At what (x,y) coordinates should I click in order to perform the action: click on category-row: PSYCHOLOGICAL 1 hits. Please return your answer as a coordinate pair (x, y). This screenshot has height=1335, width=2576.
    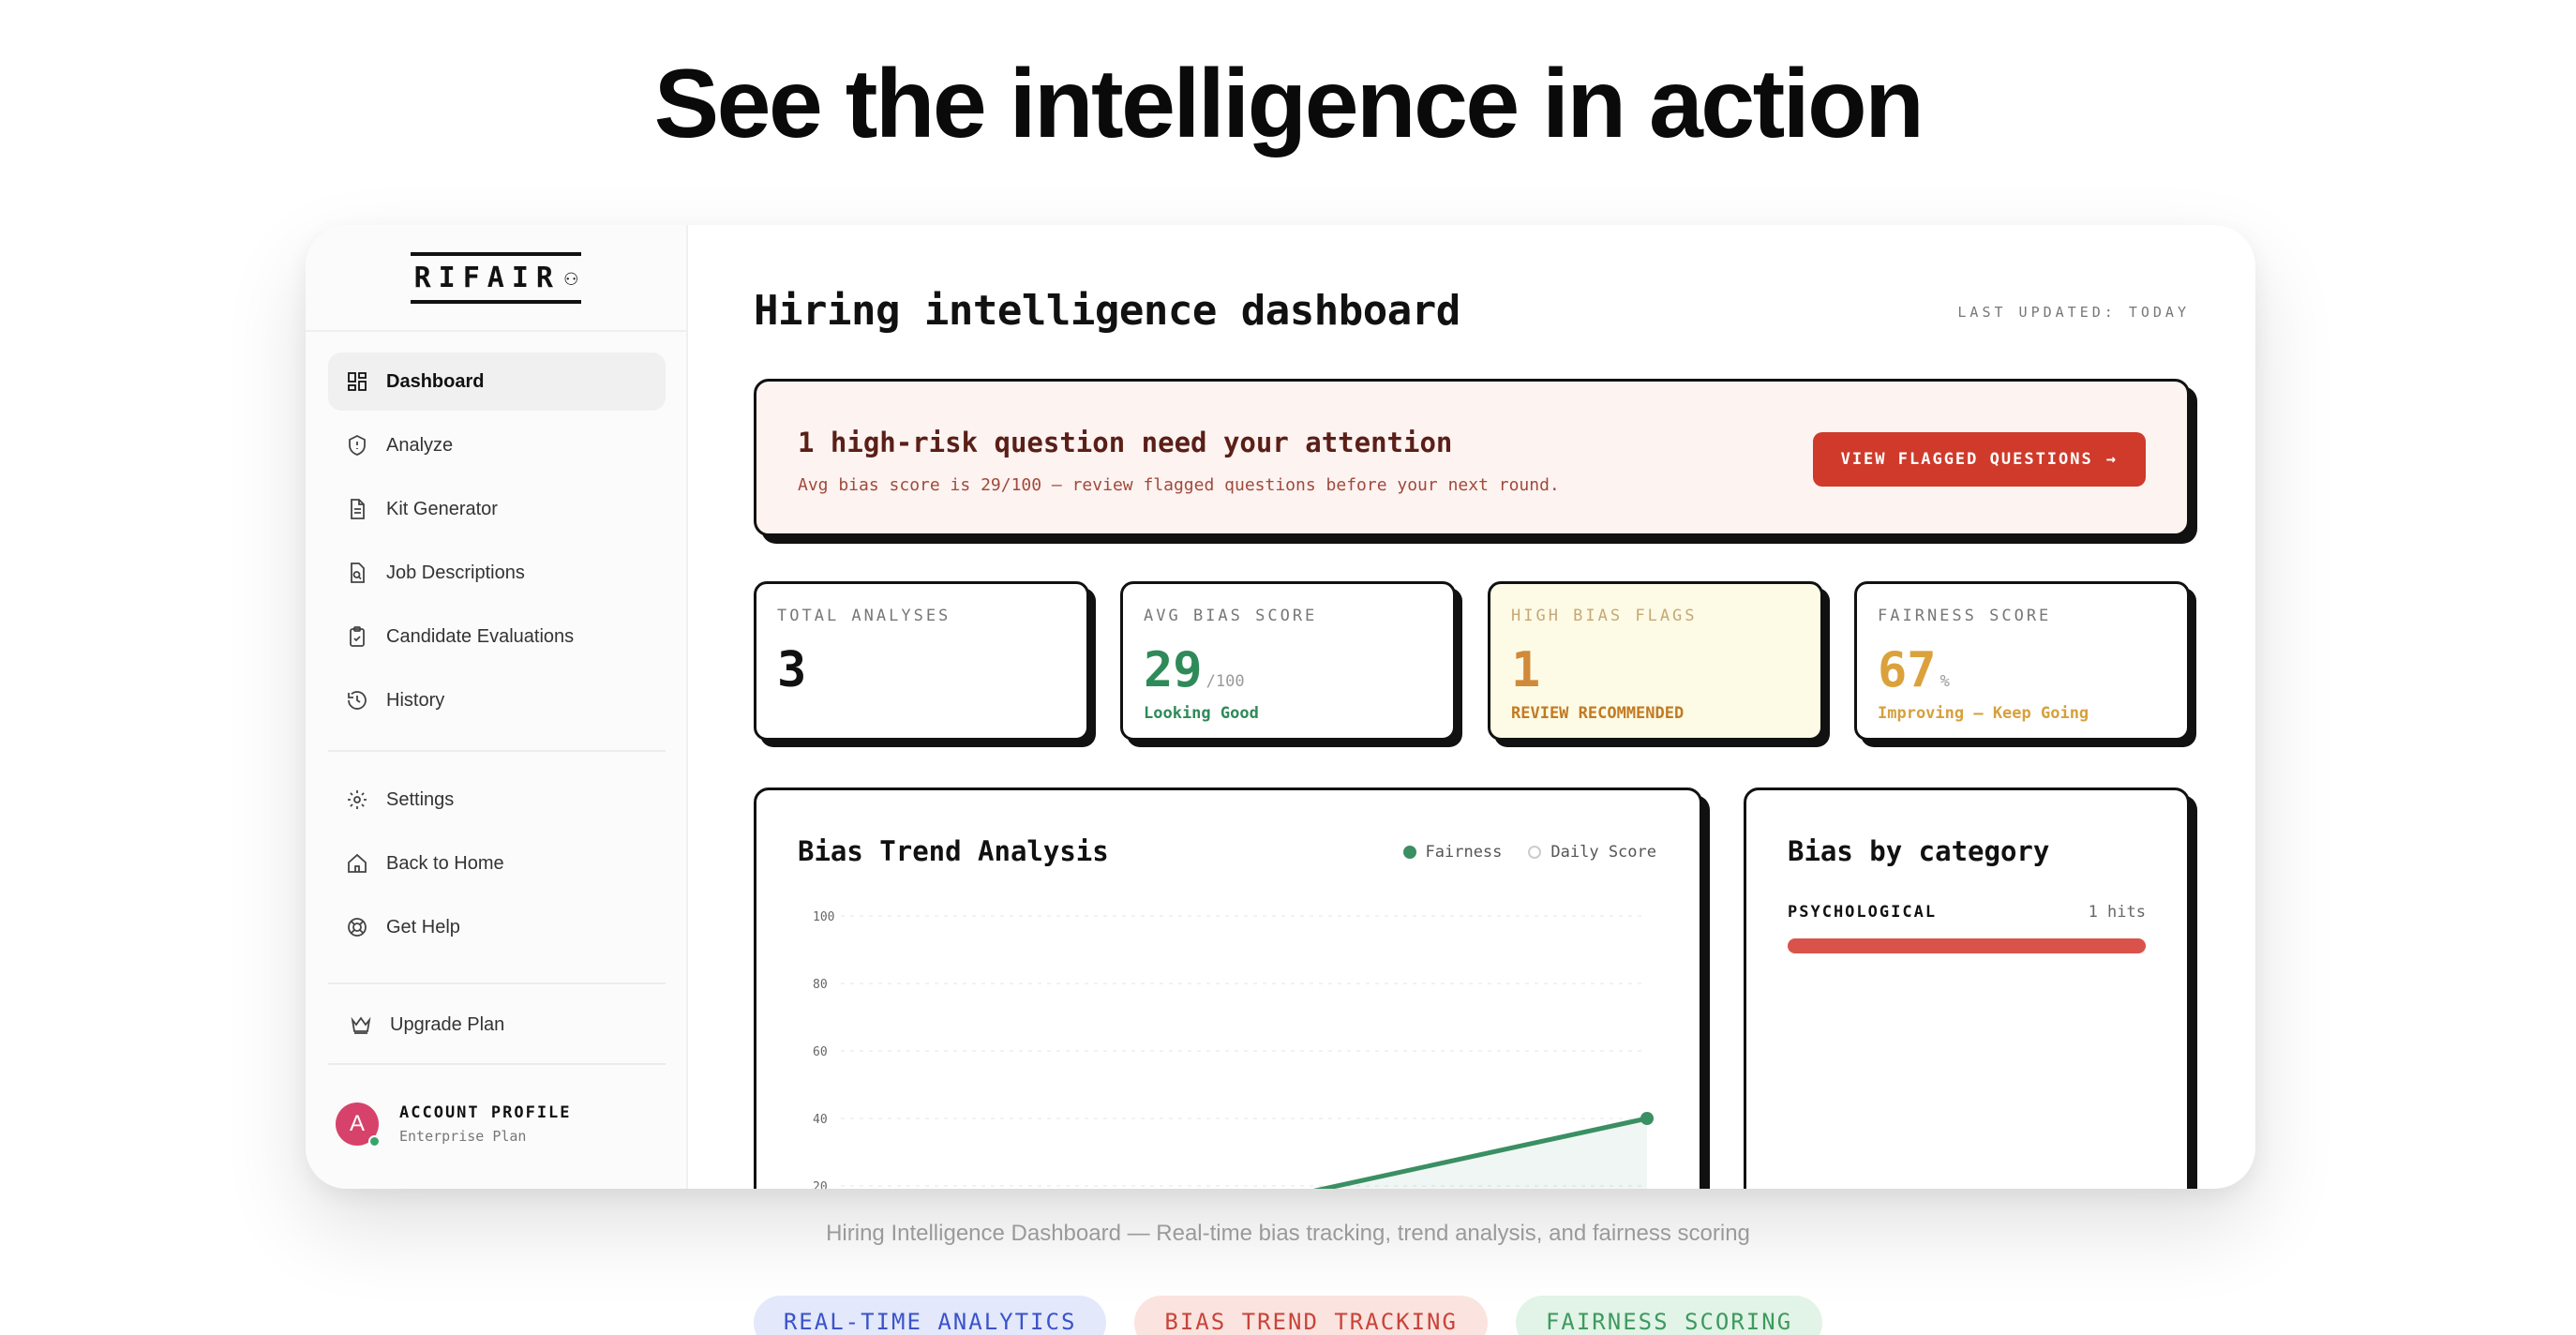
    Looking at the image, I should click on (1967, 912).